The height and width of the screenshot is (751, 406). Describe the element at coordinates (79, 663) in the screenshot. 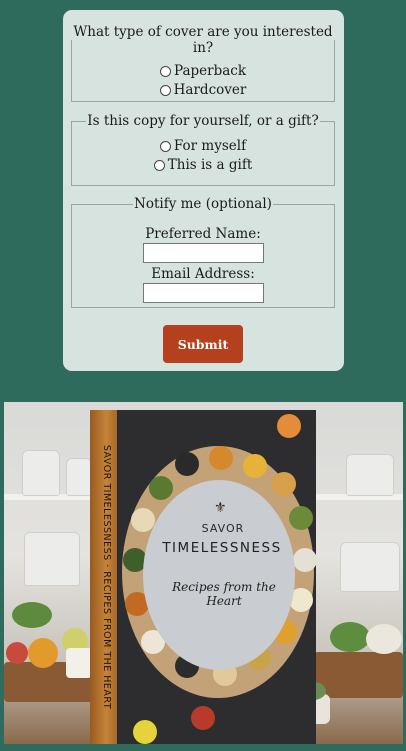

I see `cup` at that location.